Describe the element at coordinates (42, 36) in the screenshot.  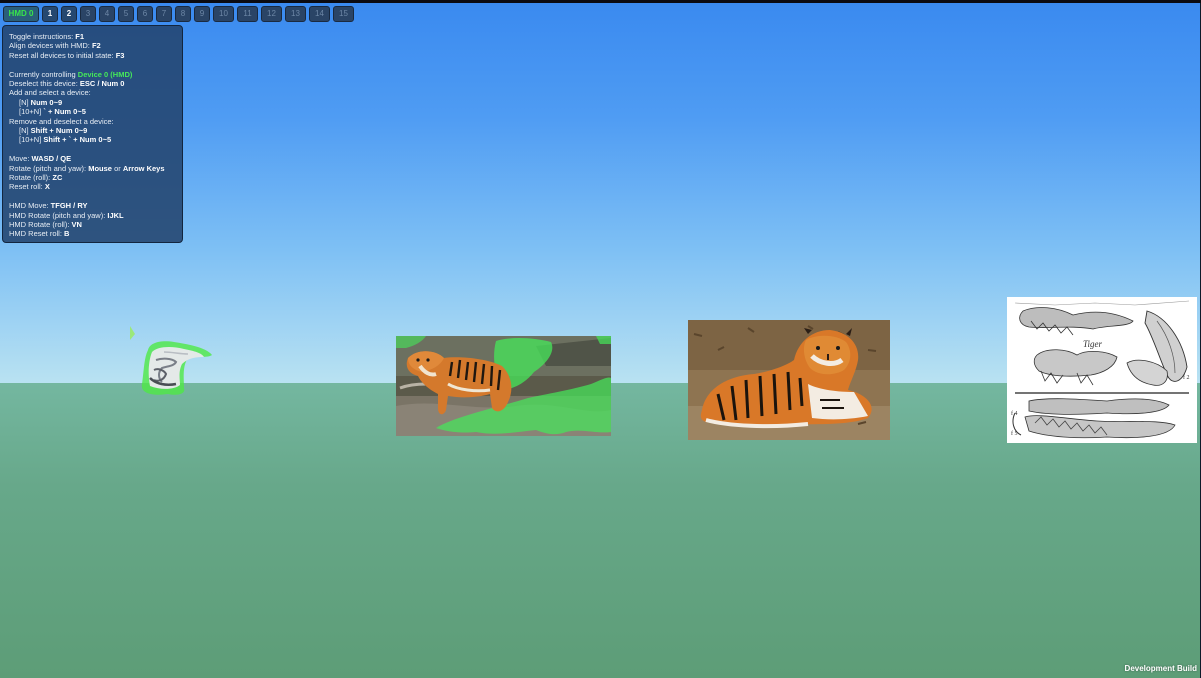
I see `instruction-text: Toggle instructions:` at that location.